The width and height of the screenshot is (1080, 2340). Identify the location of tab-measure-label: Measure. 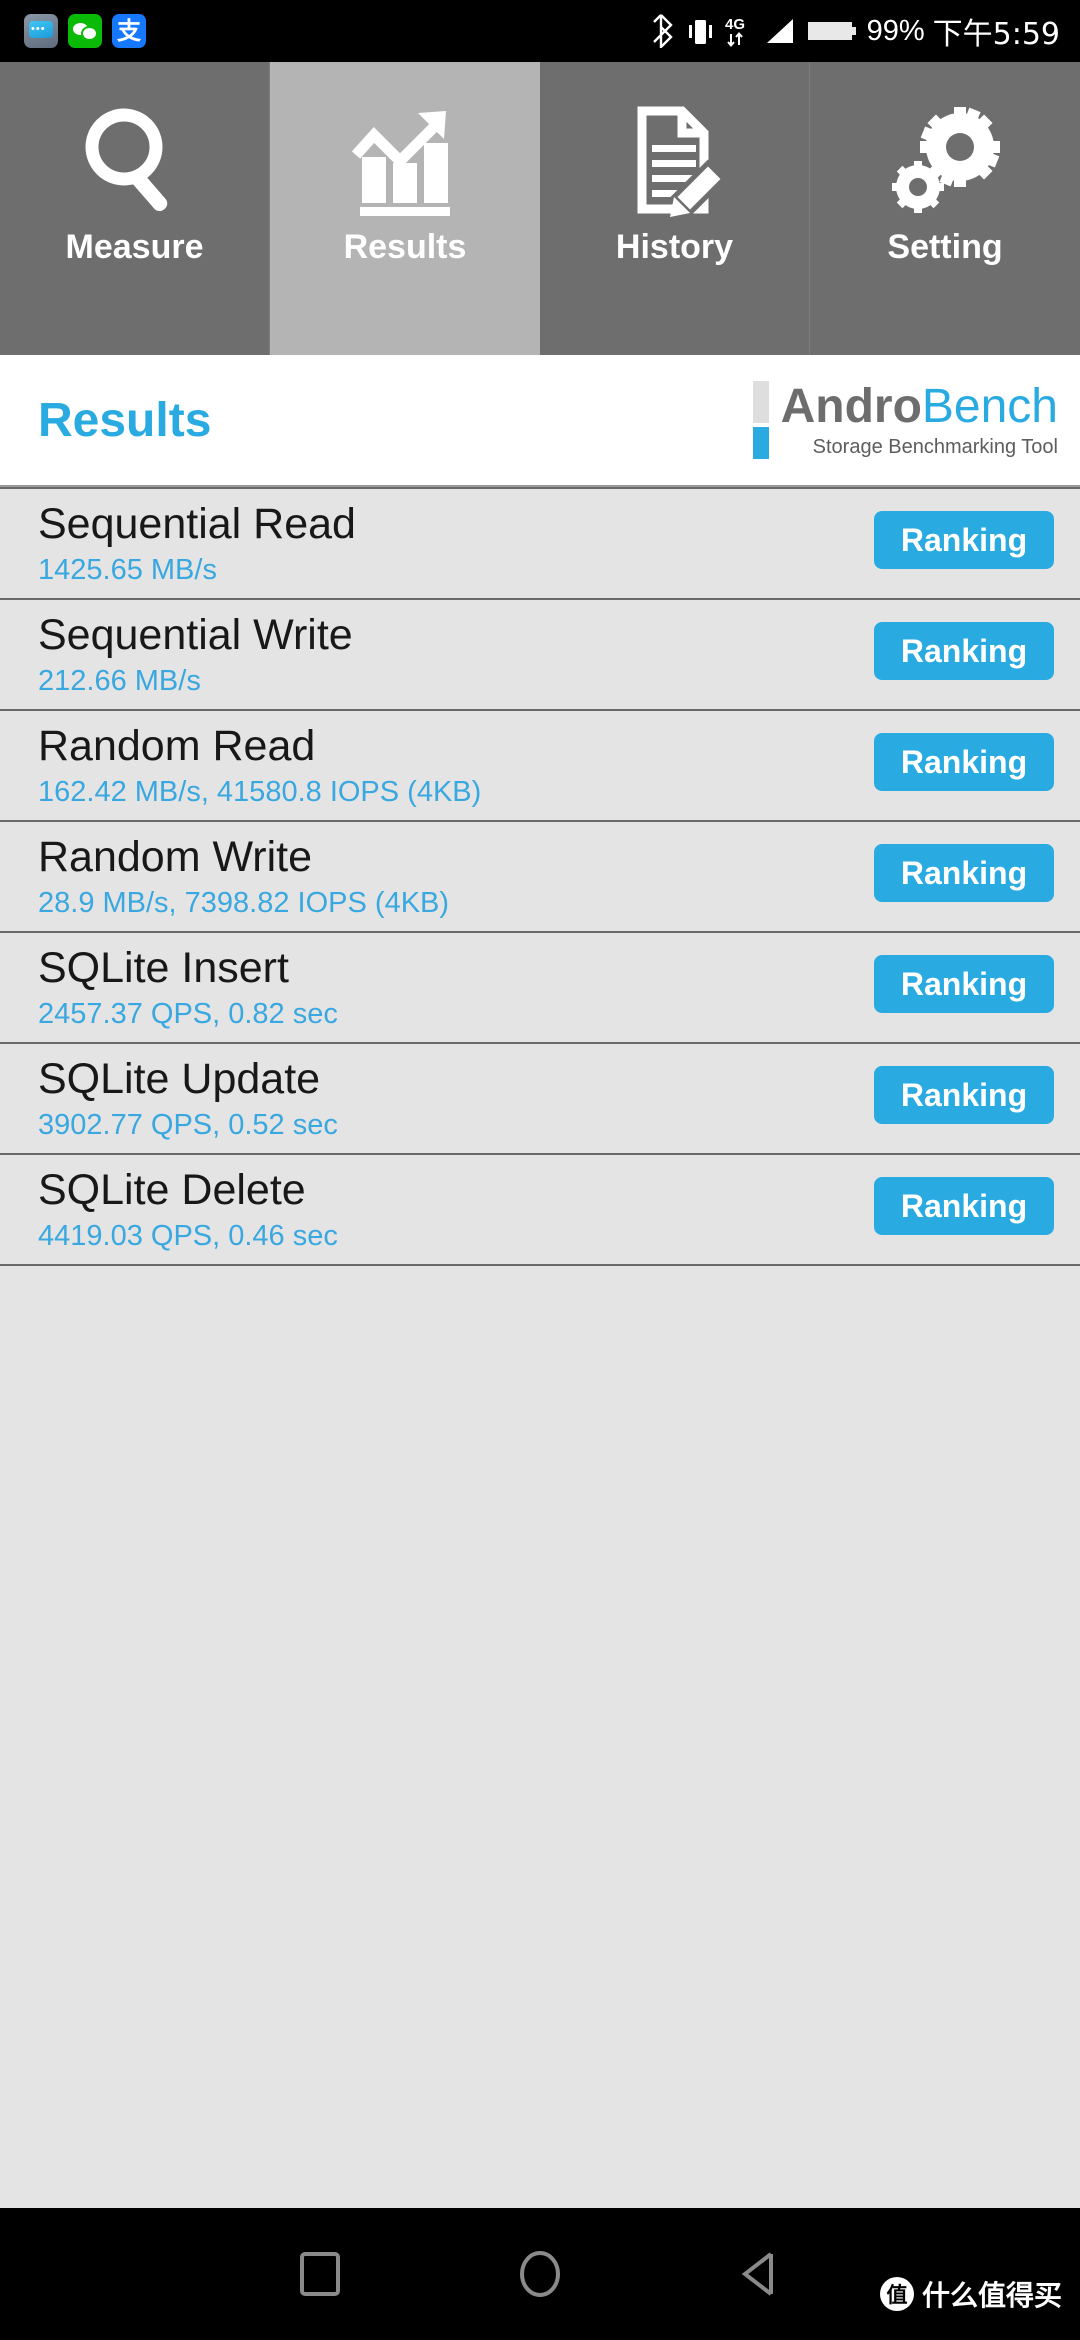
(134, 247).